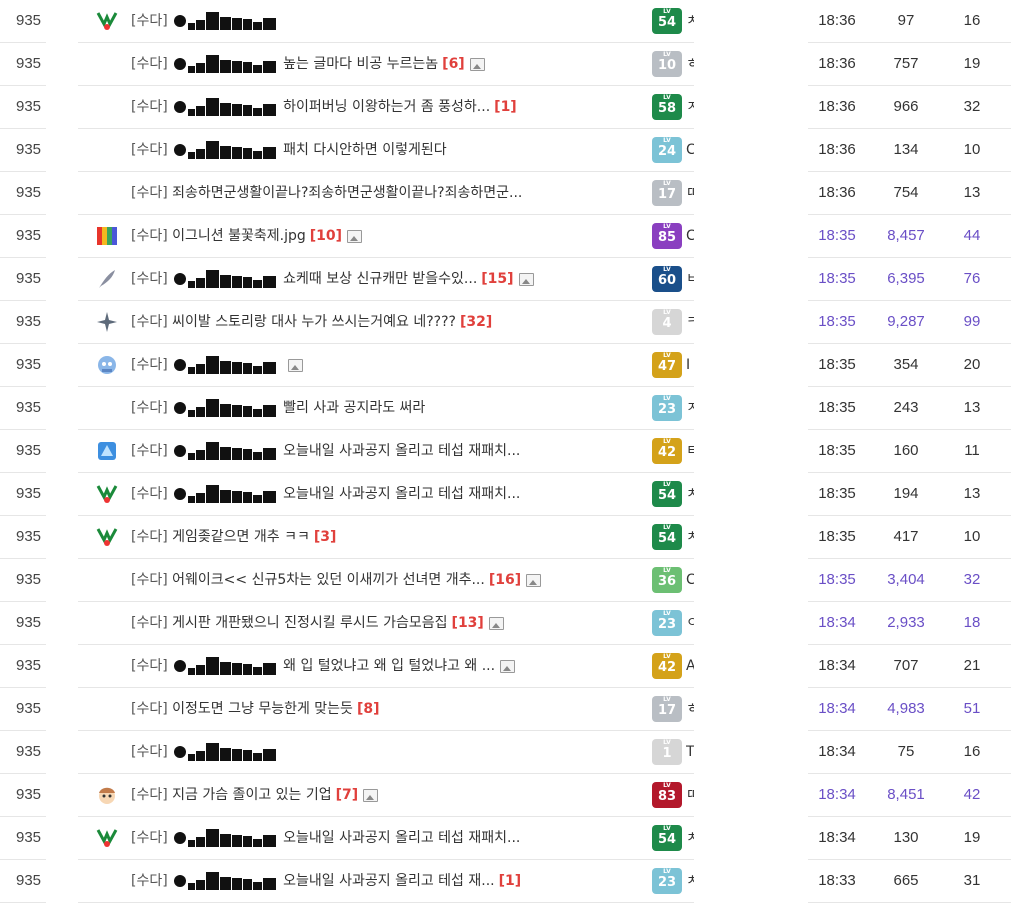 This screenshot has height=914, width=1011. Describe the element at coordinates (376, 236) in the screenshot. I see `post-title: [수다] 이그니션 불꽃축제.jpg [10]` at that location.